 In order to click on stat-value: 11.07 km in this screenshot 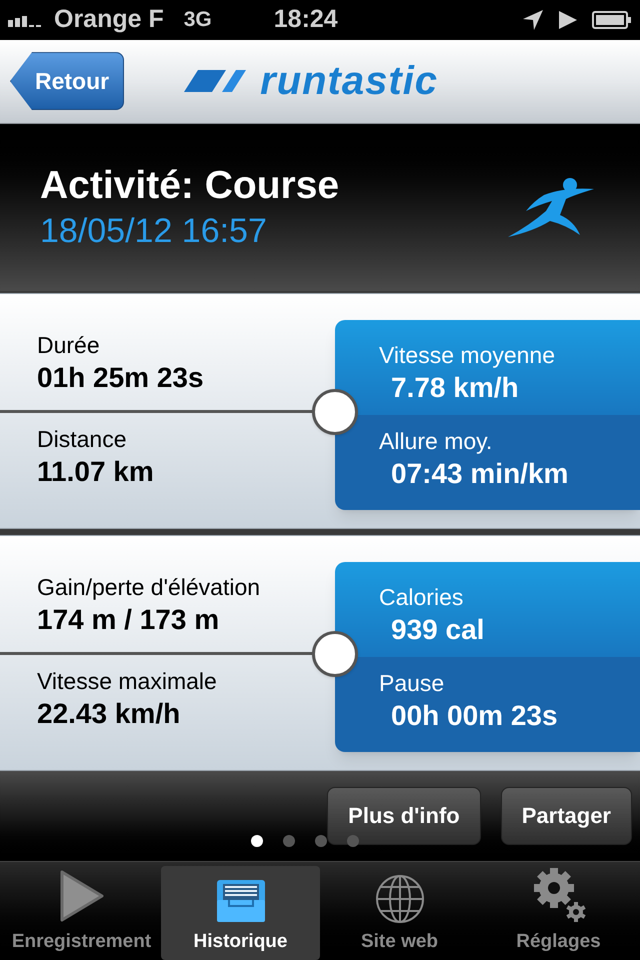, I will do `click(96, 471)`.